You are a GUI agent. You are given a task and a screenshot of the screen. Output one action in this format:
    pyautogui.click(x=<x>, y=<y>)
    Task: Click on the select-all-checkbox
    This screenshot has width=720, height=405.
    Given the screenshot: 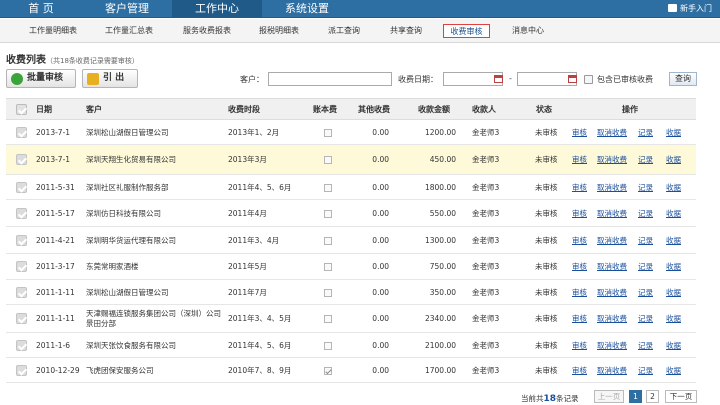 What is the action you would take?
    pyautogui.click(x=21, y=109)
    